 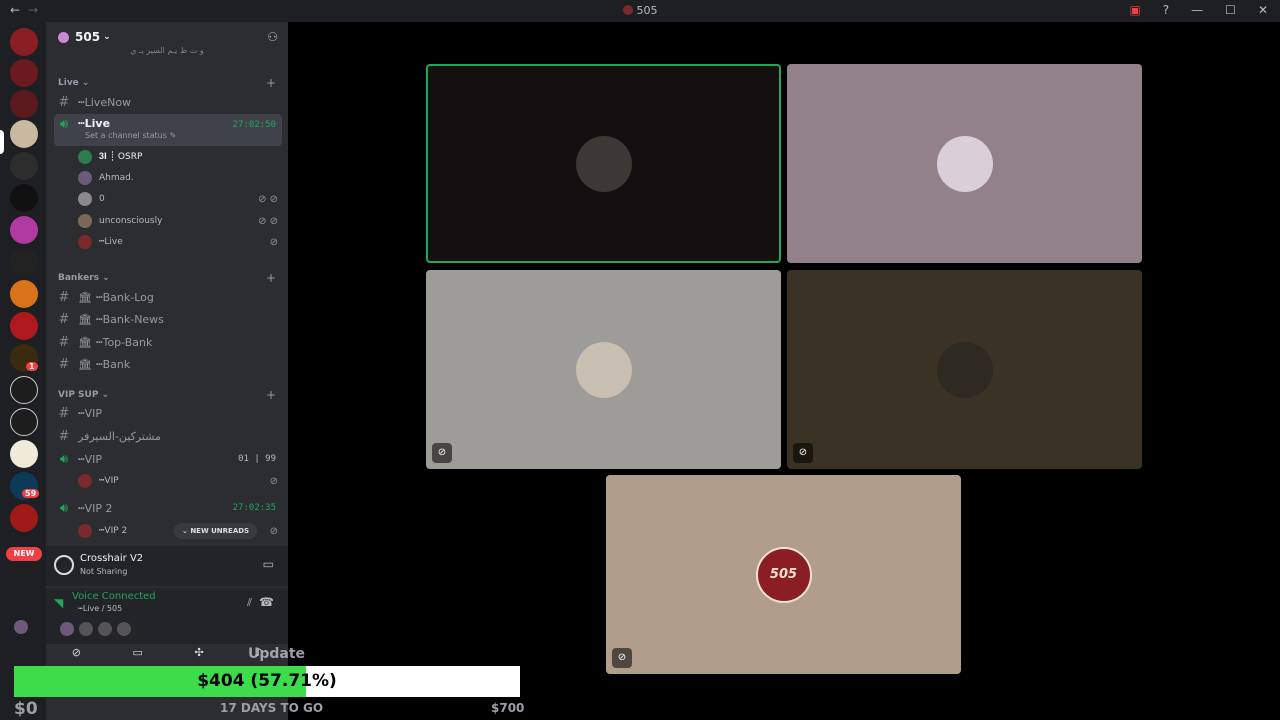 I want to click on add-member-icon: ⚇, so click(x=272, y=37).